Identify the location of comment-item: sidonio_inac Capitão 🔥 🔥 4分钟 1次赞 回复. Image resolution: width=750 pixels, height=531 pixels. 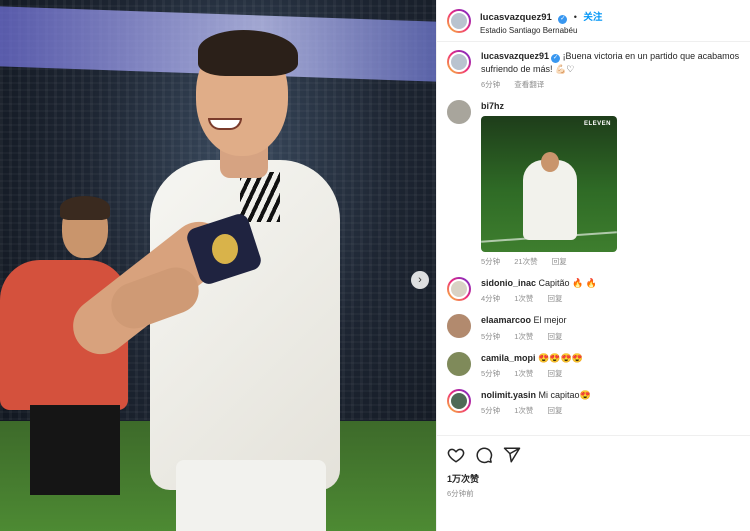
(593, 290).